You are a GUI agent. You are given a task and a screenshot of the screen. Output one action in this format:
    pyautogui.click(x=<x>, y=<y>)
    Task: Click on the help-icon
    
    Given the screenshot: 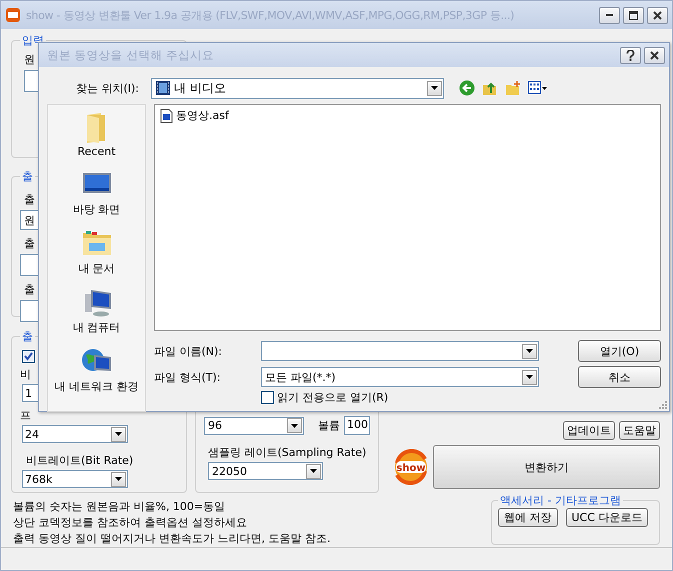 What is the action you would take?
    pyautogui.click(x=630, y=55)
    